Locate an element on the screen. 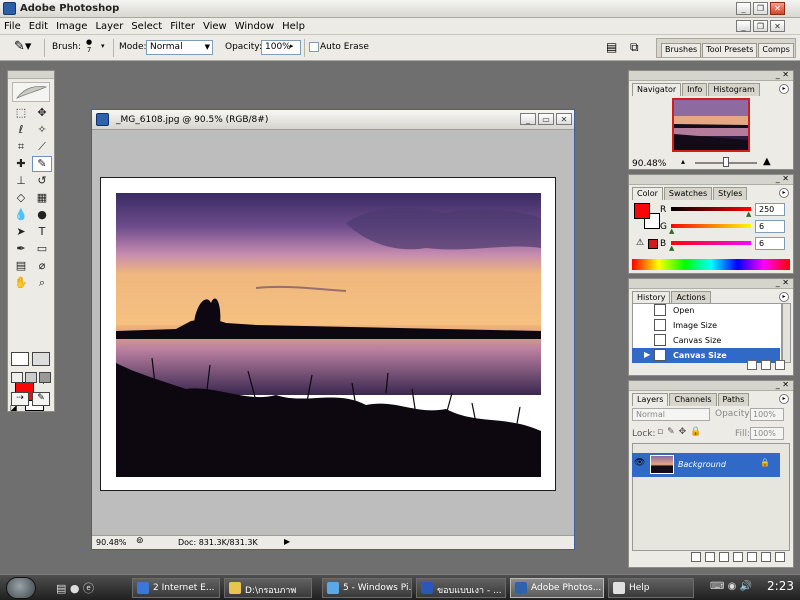  type-tool-icon: T is located at coordinates (42, 232).